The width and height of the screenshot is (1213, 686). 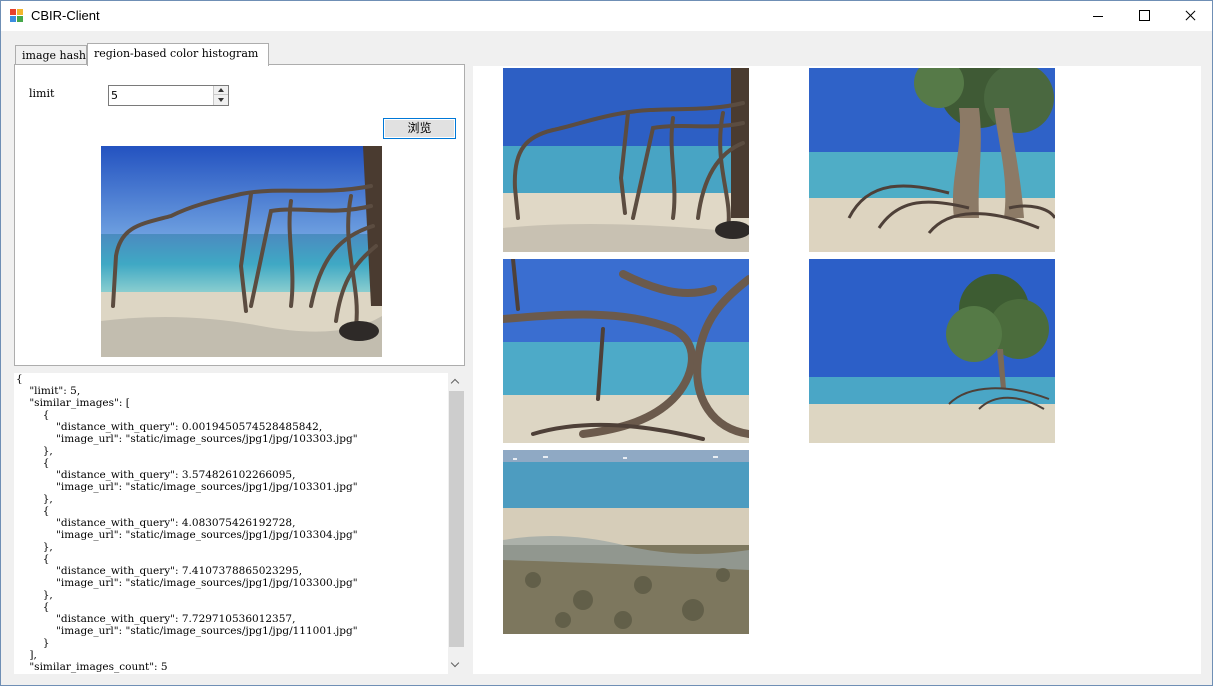 I want to click on limit-input, so click(x=160, y=95).